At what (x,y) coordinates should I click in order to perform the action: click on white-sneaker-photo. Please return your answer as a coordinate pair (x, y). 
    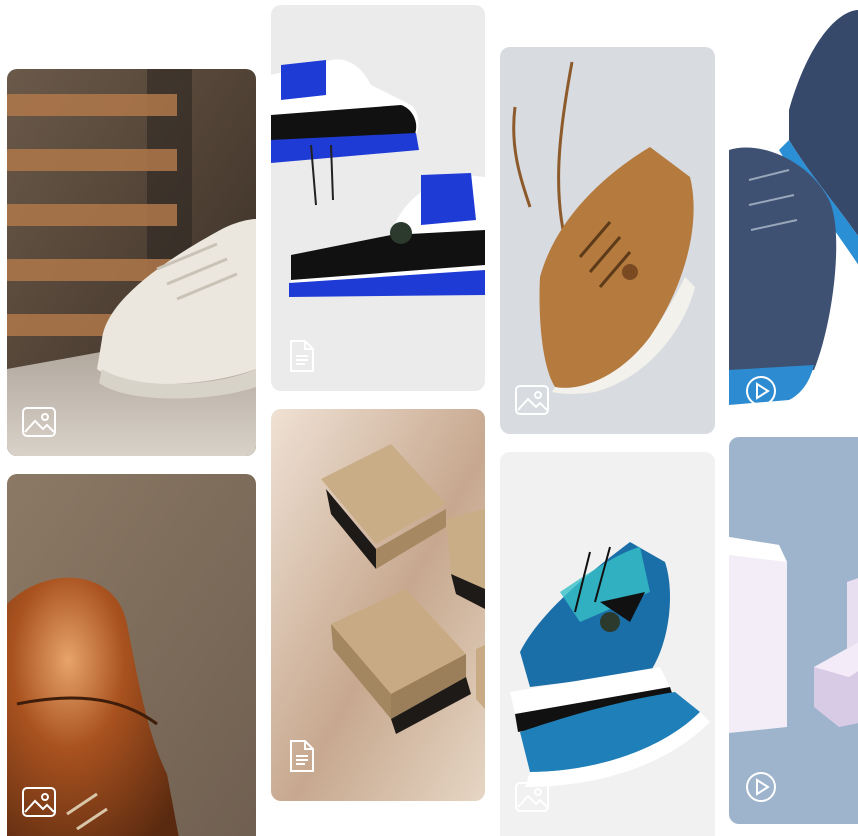
    Looking at the image, I should click on (131, 262).